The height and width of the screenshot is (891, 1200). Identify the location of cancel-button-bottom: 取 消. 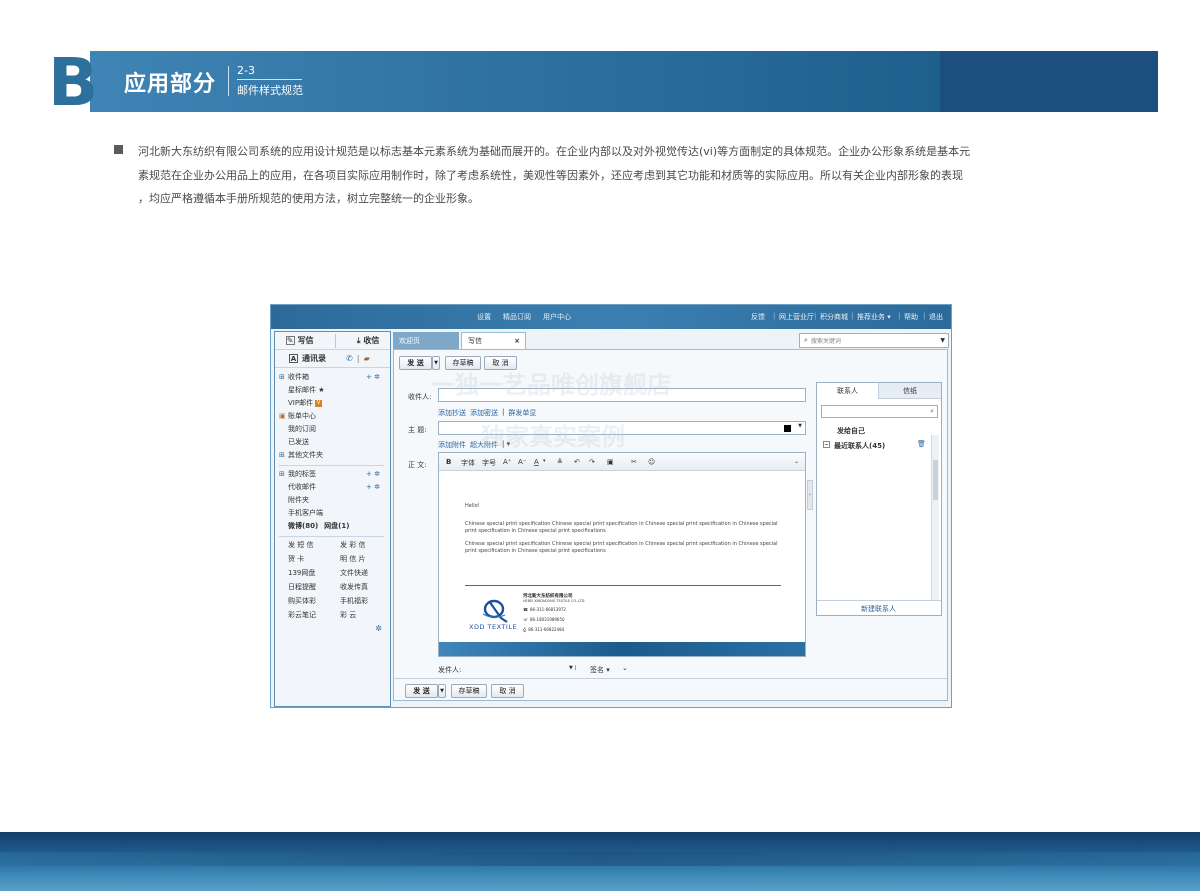
(507, 691).